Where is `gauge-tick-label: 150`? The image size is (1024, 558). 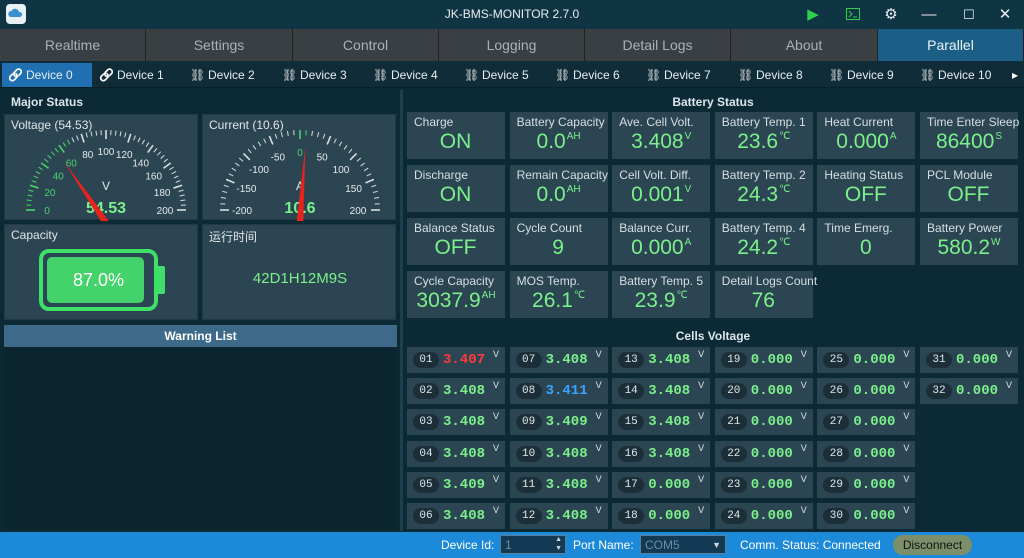
gauge-tick-label: 150 is located at coordinates (353, 189).